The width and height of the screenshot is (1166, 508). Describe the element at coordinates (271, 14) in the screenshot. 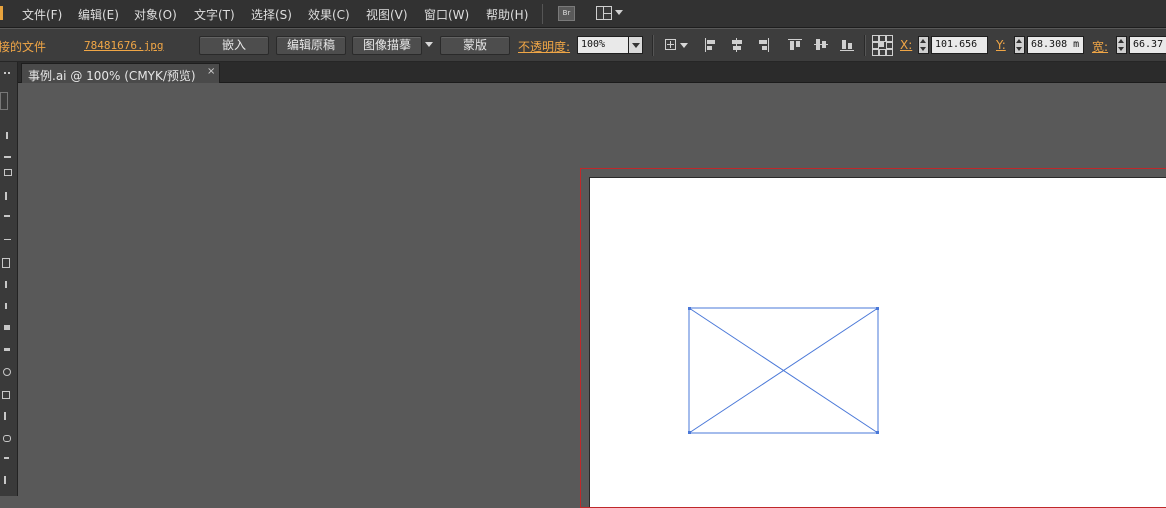

I see `menu-select: 选择(S)` at that location.